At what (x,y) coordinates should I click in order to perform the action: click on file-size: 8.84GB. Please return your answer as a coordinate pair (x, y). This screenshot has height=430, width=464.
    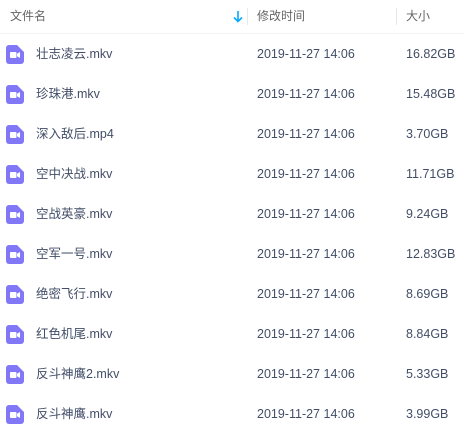
    Looking at the image, I should click on (427, 334).